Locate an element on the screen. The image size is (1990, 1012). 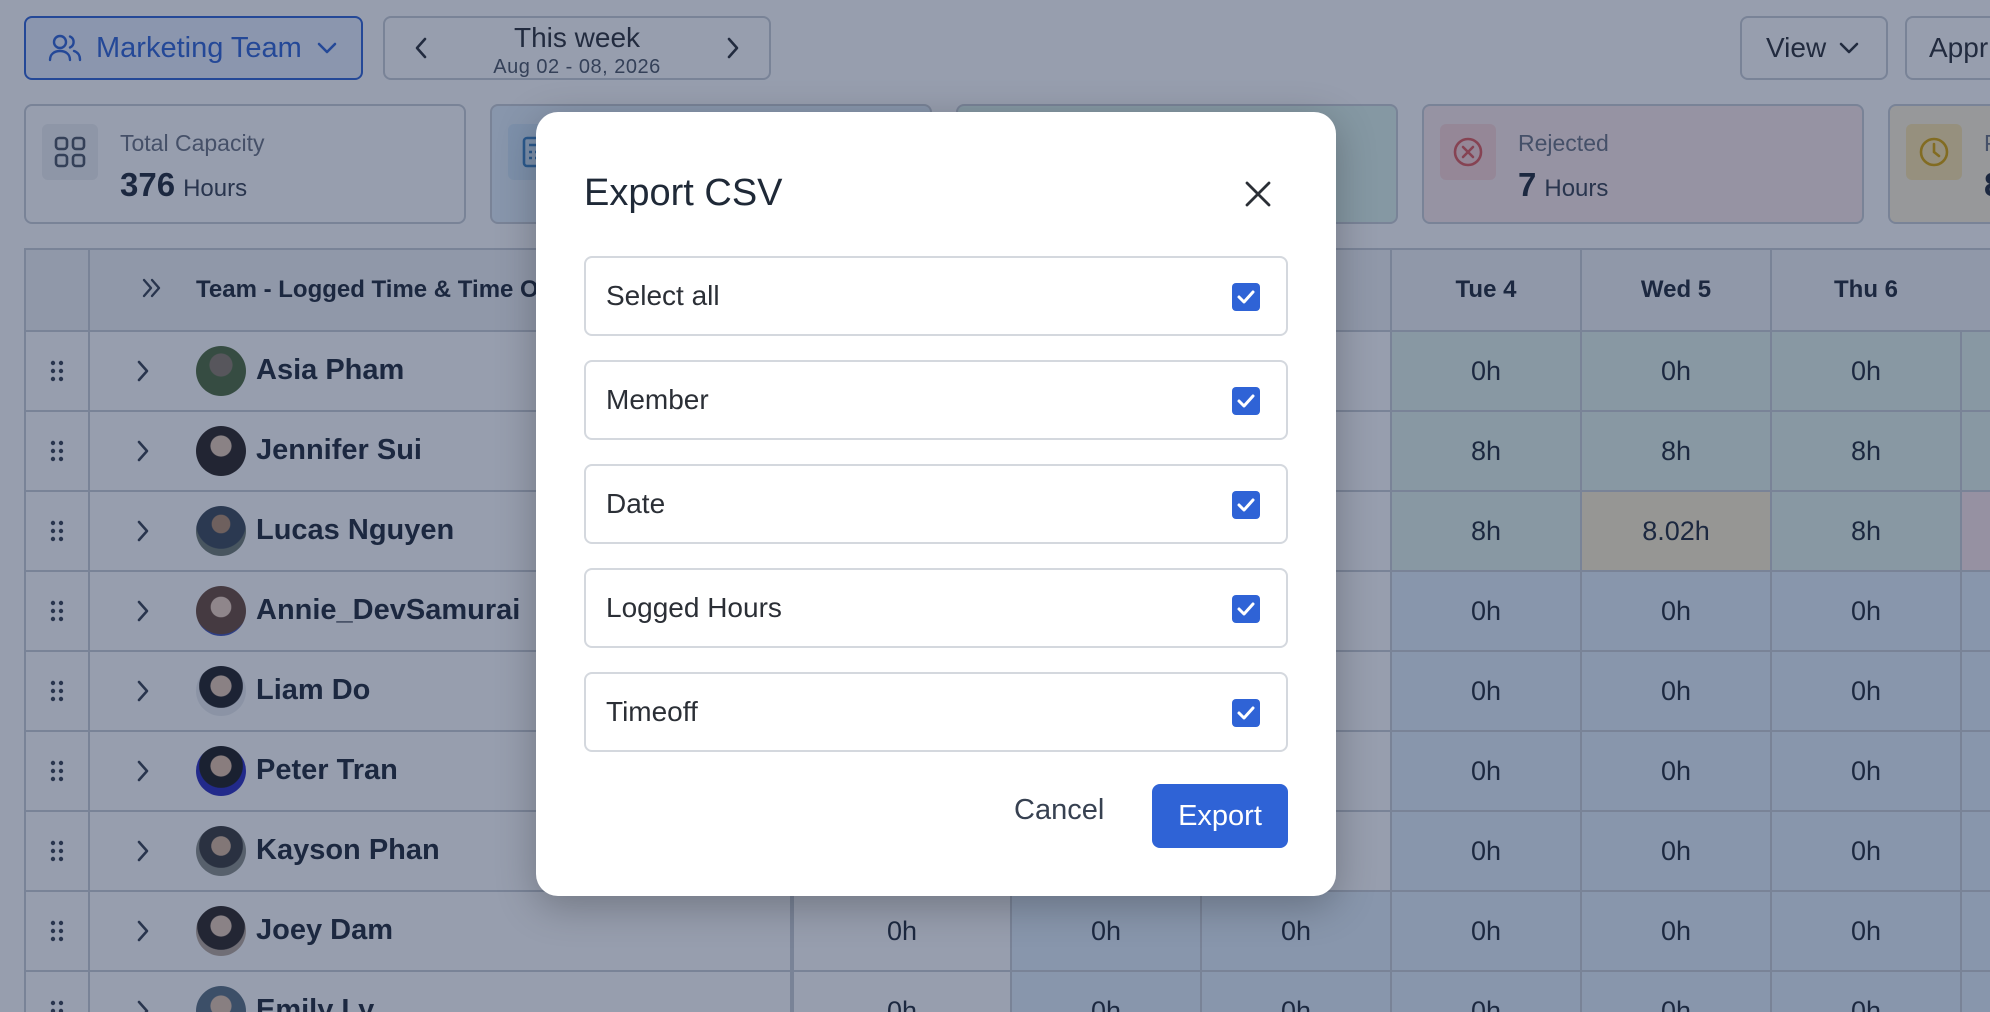
option-member: Member is located at coordinates (936, 400).